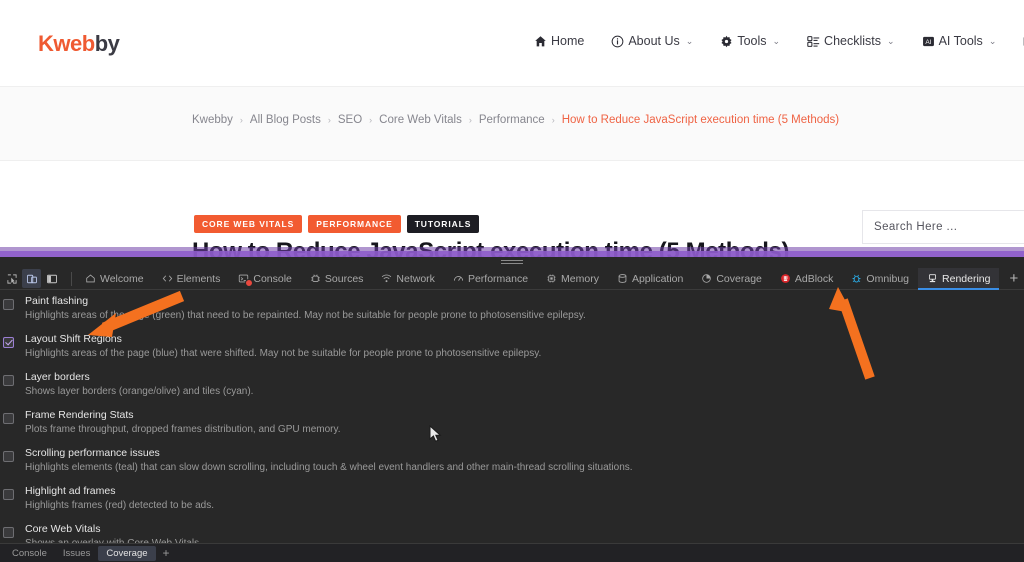  I want to click on article-tag-list: CORE WEB VITALS PERFORMANCE TUTORIALS, so click(337, 224).